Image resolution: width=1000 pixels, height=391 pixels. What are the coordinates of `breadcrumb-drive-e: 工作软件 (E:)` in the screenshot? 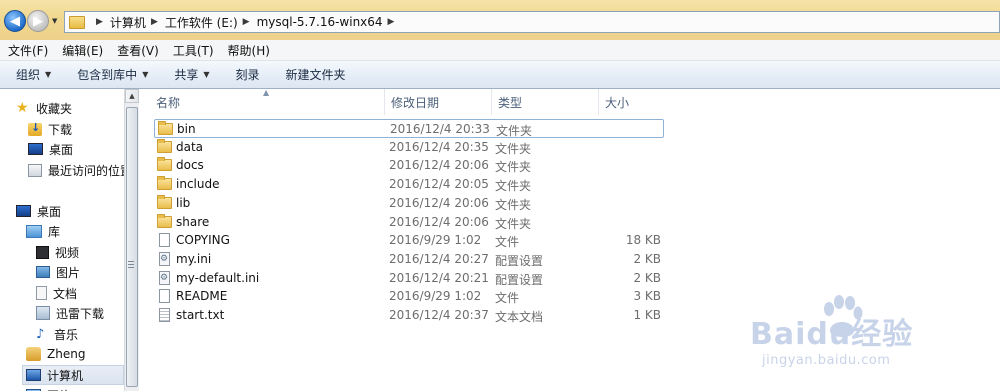 It's located at (201, 22).